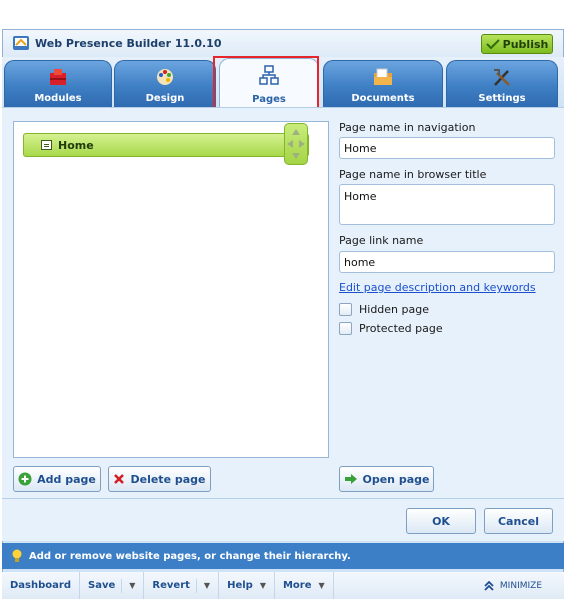 The height and width of the screenshot is (599, 567). I want to click on tab-label: Modules, so click(58, 98).